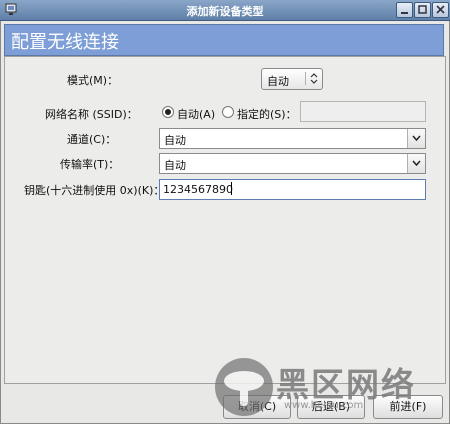 This screenshot has width=450, height=424. What do you see at coordinates (244, 387) in the screenshot?
I see `mushroom-logo-icon` at bounding box center [244, 387].